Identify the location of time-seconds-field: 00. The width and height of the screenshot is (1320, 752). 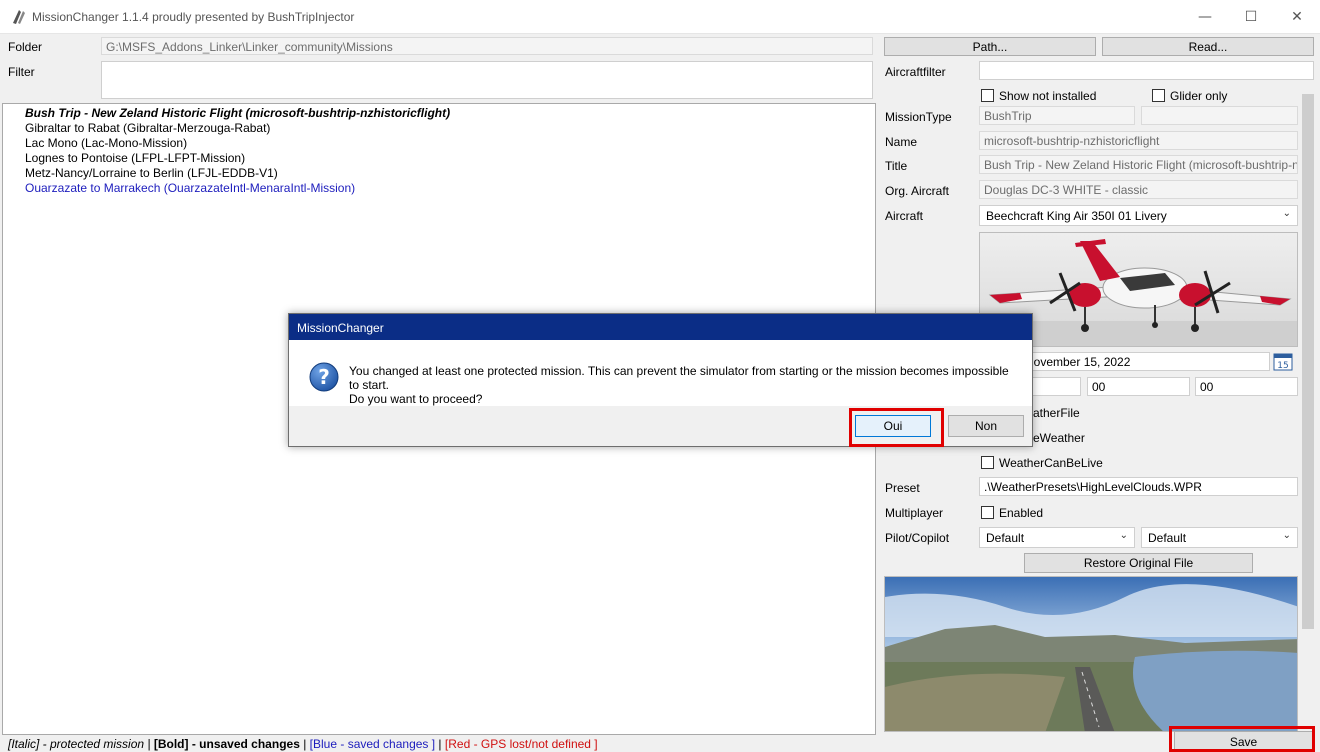
(1246, 386).